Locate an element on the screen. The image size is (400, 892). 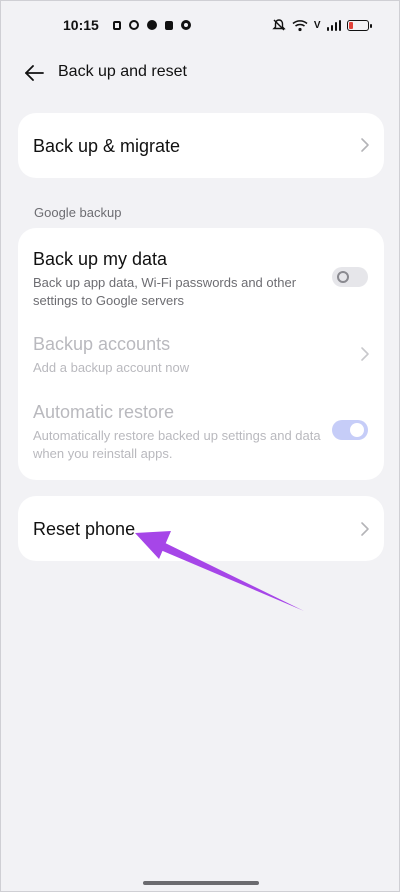
mute-icon is located at coordinates (279, 25).